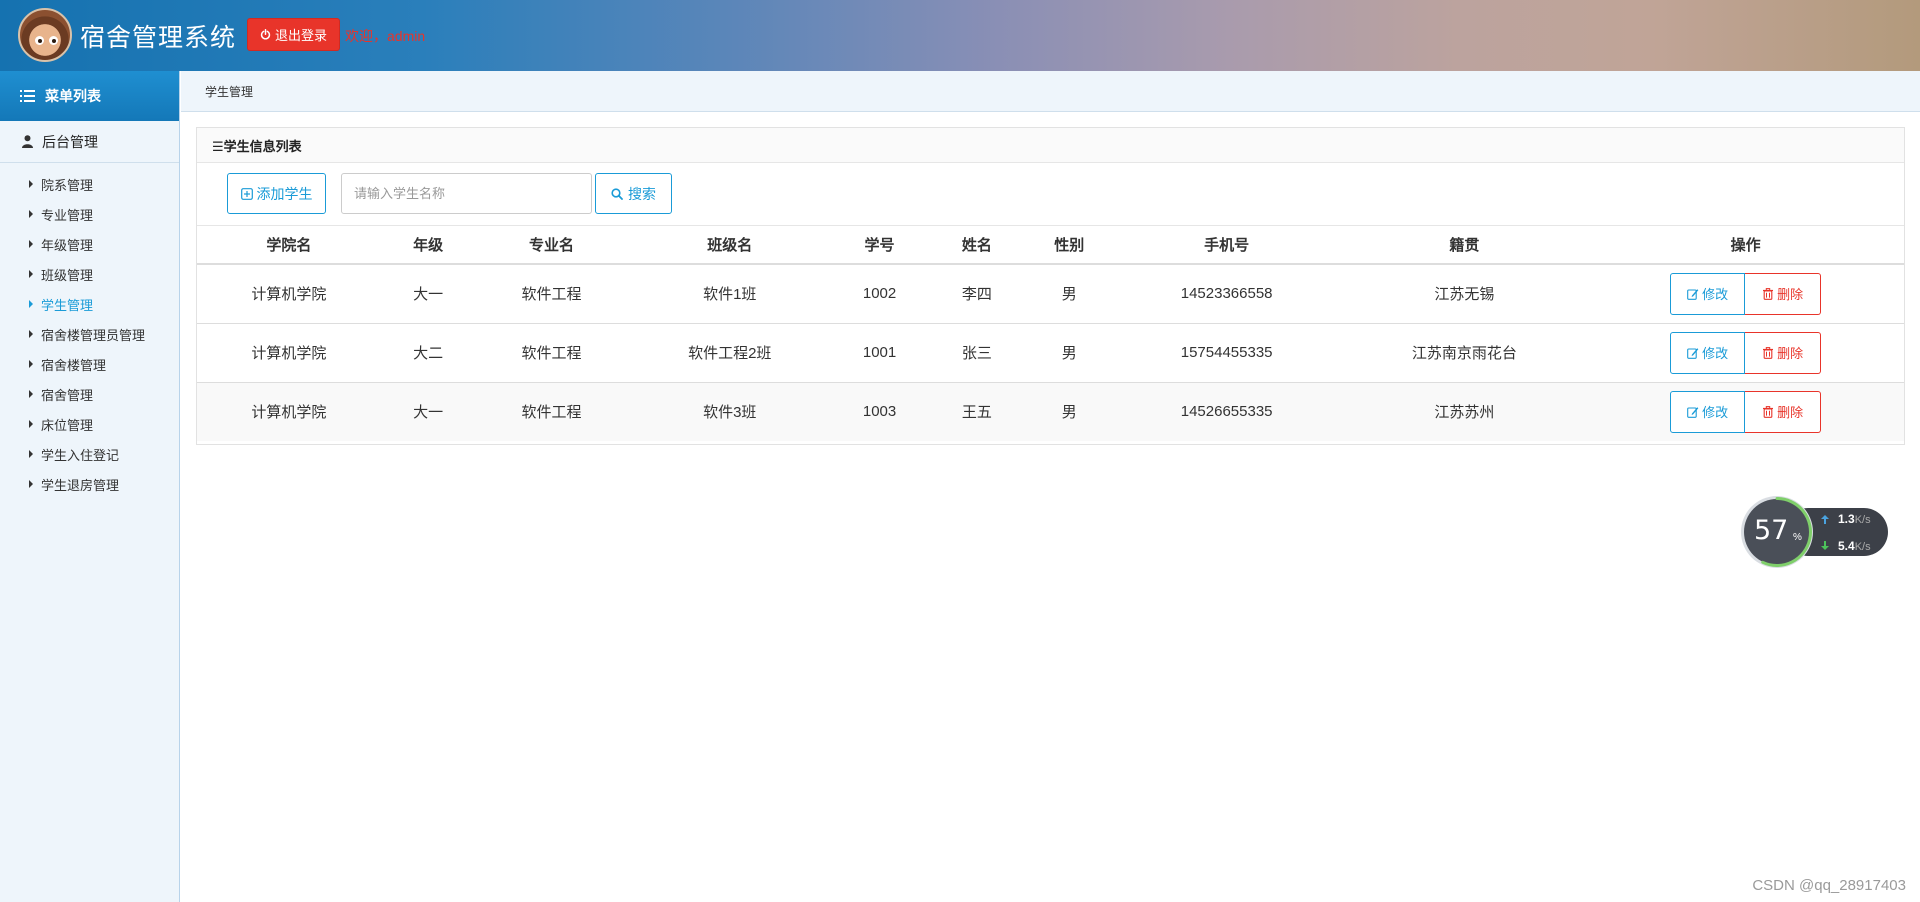 This screenshot has height=902, width=1920. Describe the element at coordinates (977, 411) in the screenshot. I see `table-cell: 王五` at that location.